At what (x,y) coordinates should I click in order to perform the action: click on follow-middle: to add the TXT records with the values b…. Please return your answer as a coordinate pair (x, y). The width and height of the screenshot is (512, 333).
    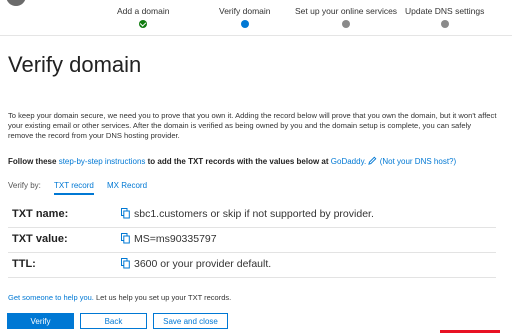
    Looking at the image, I should click on (238, 161).